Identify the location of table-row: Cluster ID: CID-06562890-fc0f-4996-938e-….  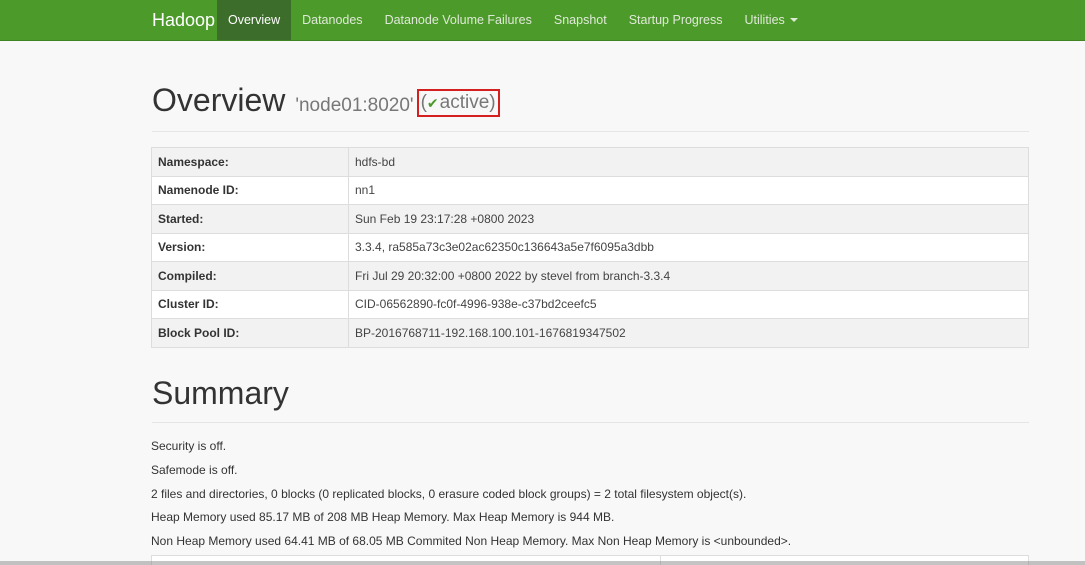
(590, 304).